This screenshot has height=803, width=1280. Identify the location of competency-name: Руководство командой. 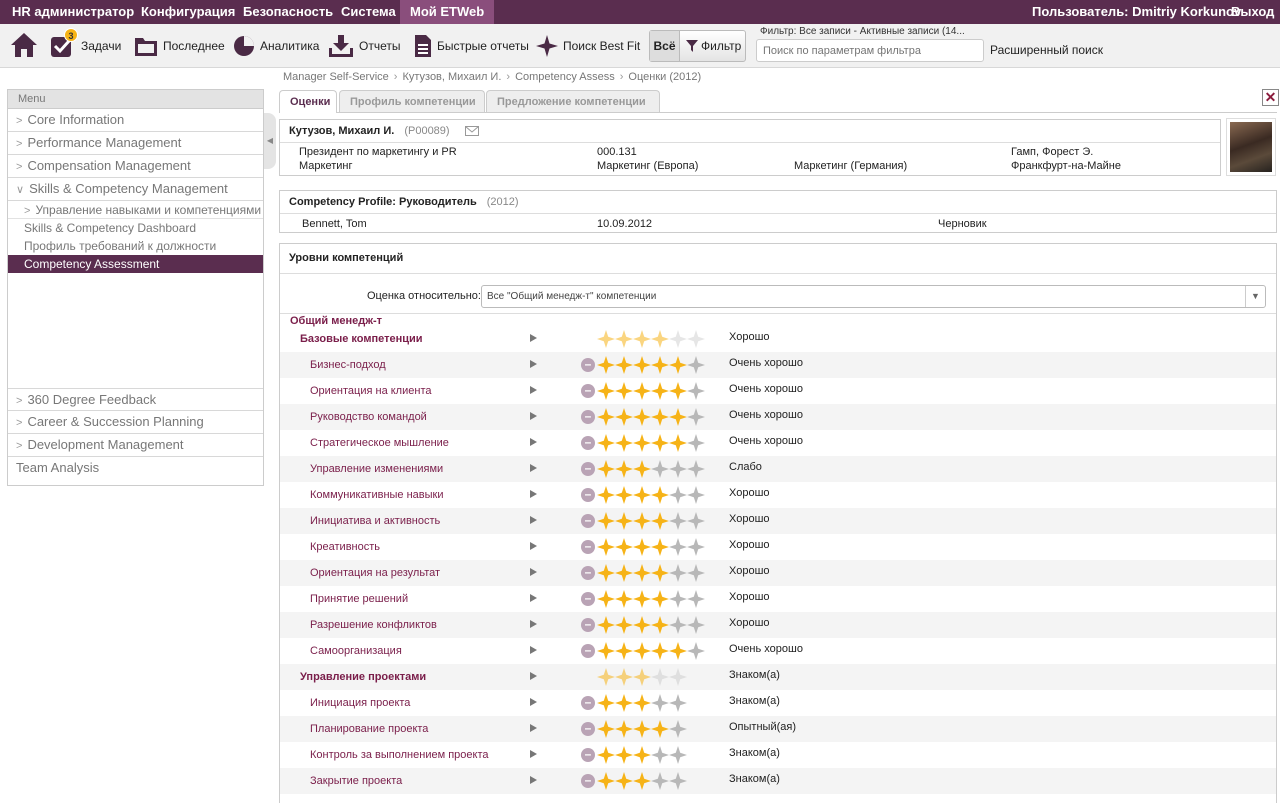
(368, 417).